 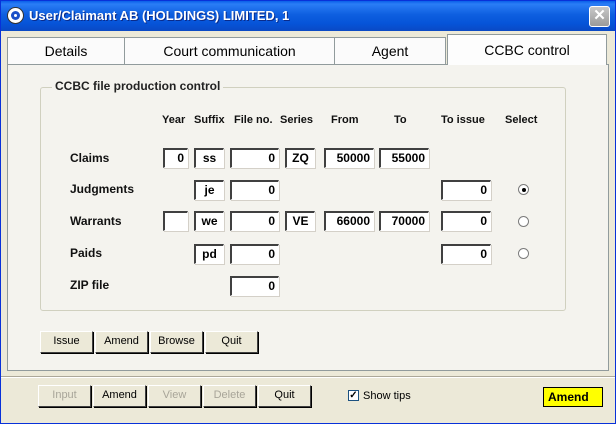 I want to click on header-file-no: File no., so click(x=253, y=120).